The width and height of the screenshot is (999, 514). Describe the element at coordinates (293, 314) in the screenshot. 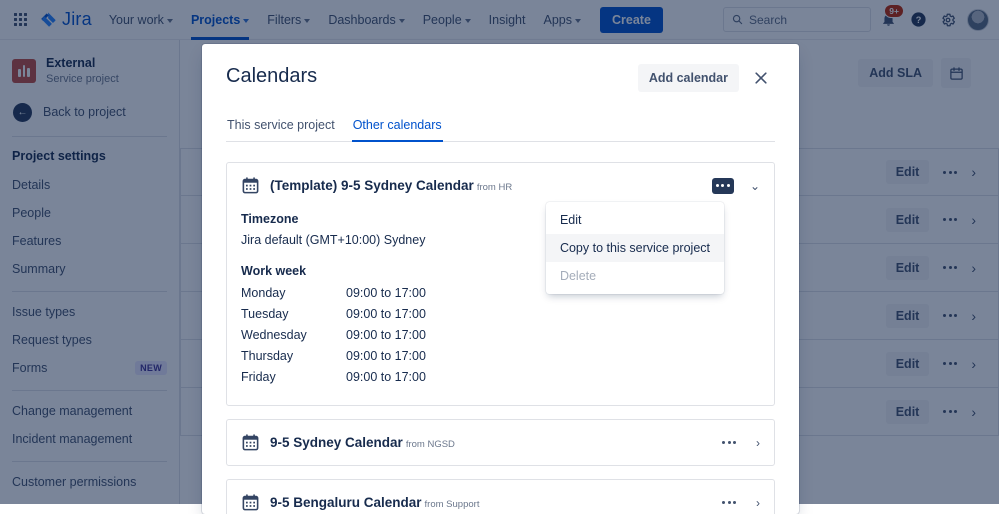

I see `workweek-day: Tuesday` at that location.